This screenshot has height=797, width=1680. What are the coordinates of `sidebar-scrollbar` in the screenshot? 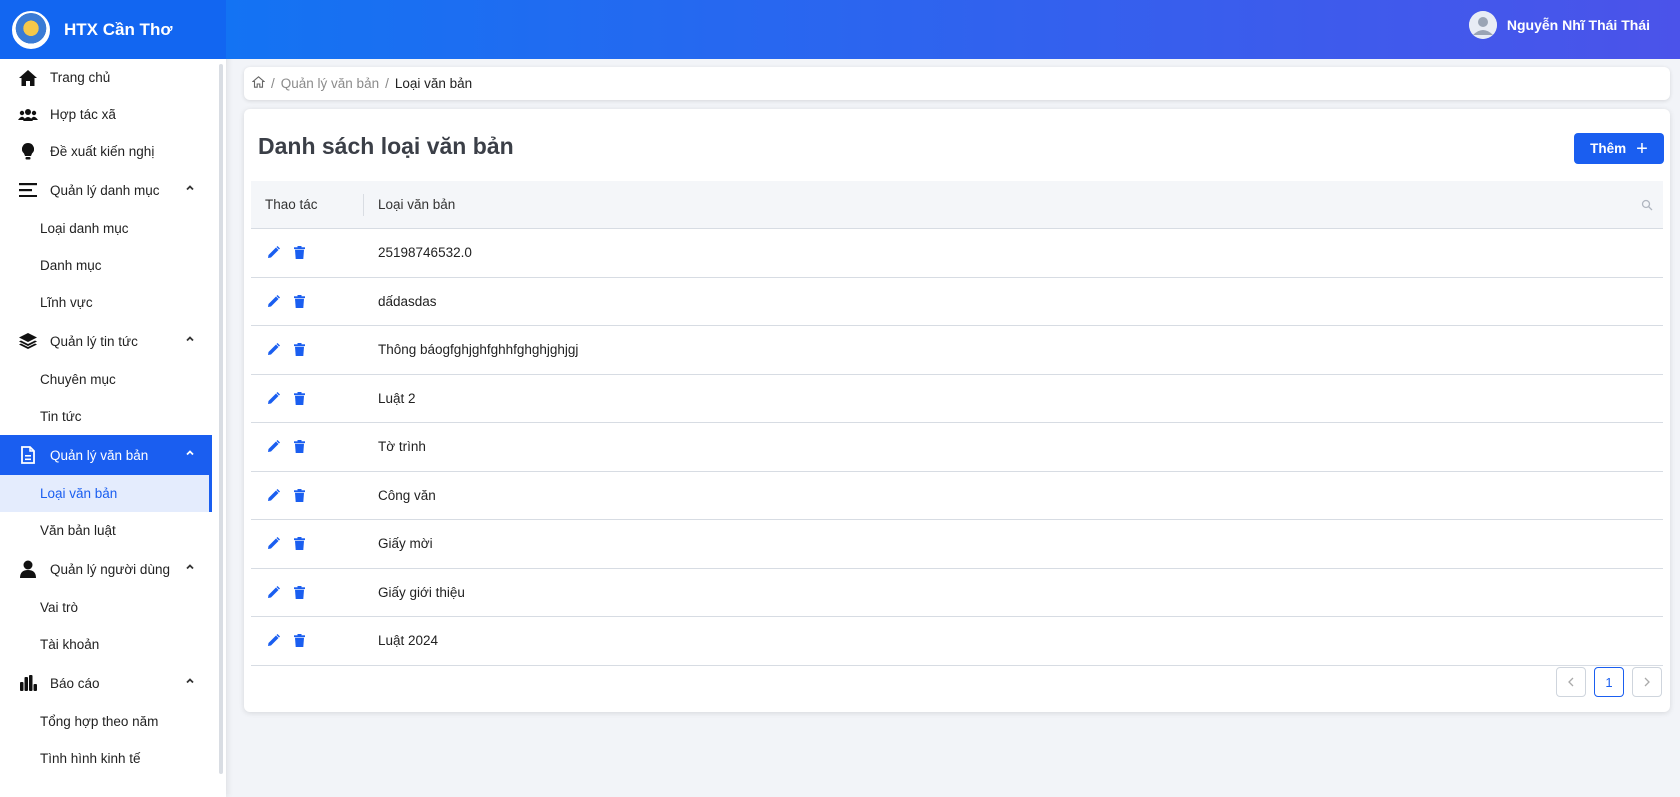 It's located at (221, 419).